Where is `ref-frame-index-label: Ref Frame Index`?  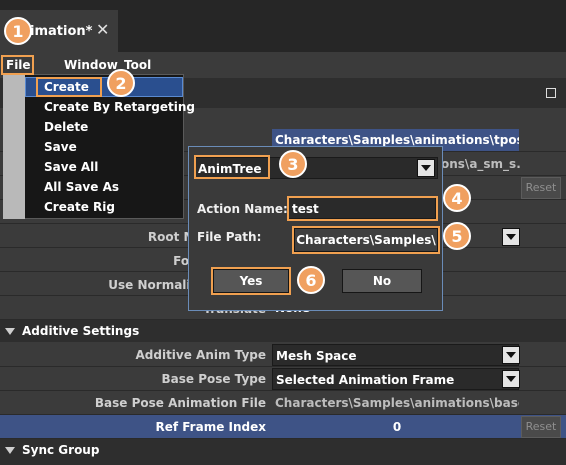 ref-frame-index-label: Ref Frame Index is located at coordinates (210, 427).